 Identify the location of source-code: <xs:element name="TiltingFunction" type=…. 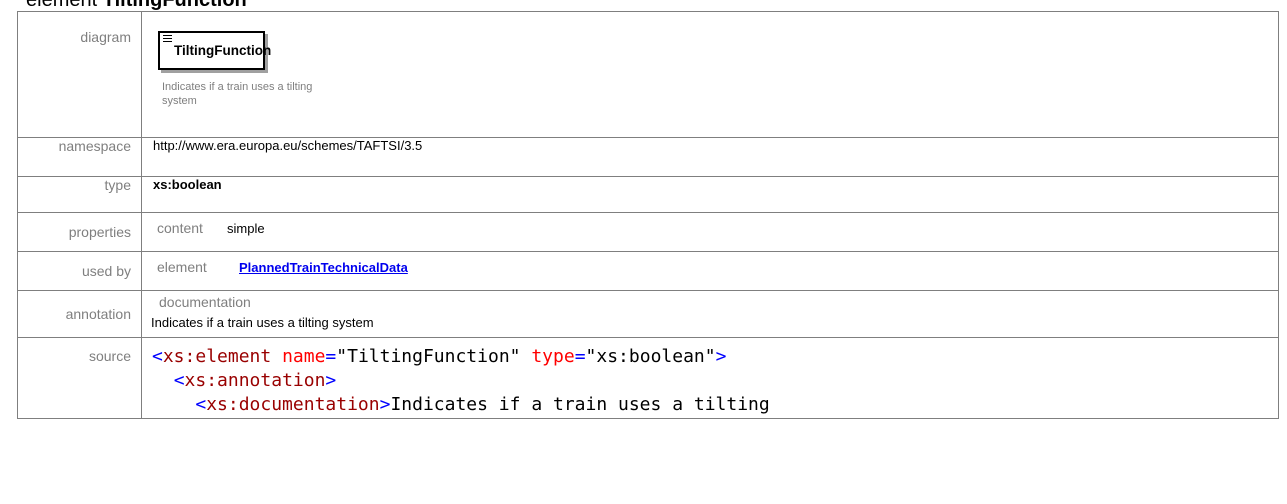
(461, 380).